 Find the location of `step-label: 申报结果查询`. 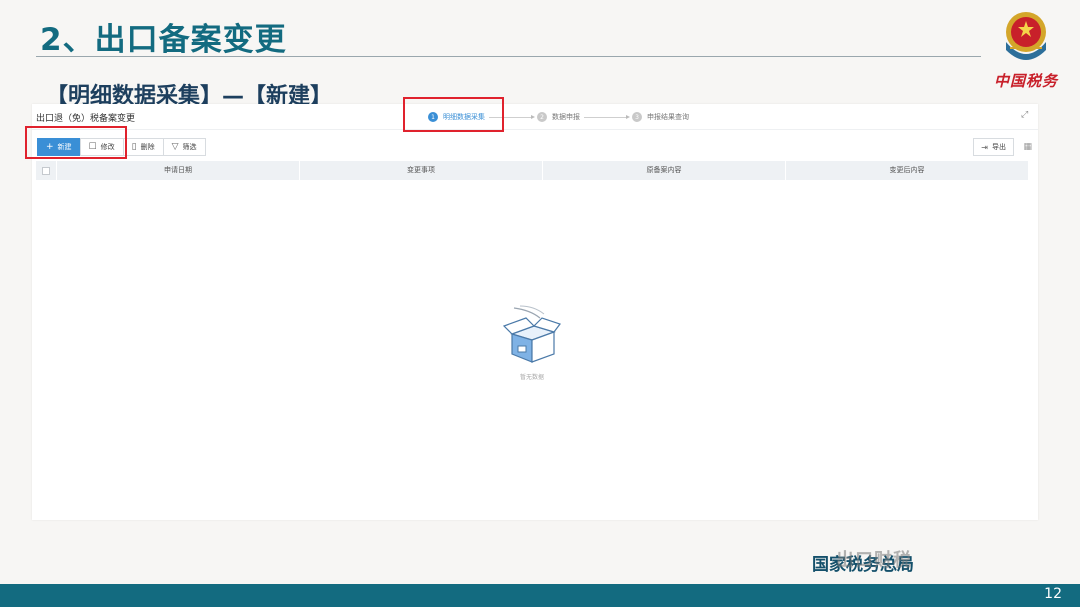

step-label: 申报结果查询 is located at coordinates (668, 117).